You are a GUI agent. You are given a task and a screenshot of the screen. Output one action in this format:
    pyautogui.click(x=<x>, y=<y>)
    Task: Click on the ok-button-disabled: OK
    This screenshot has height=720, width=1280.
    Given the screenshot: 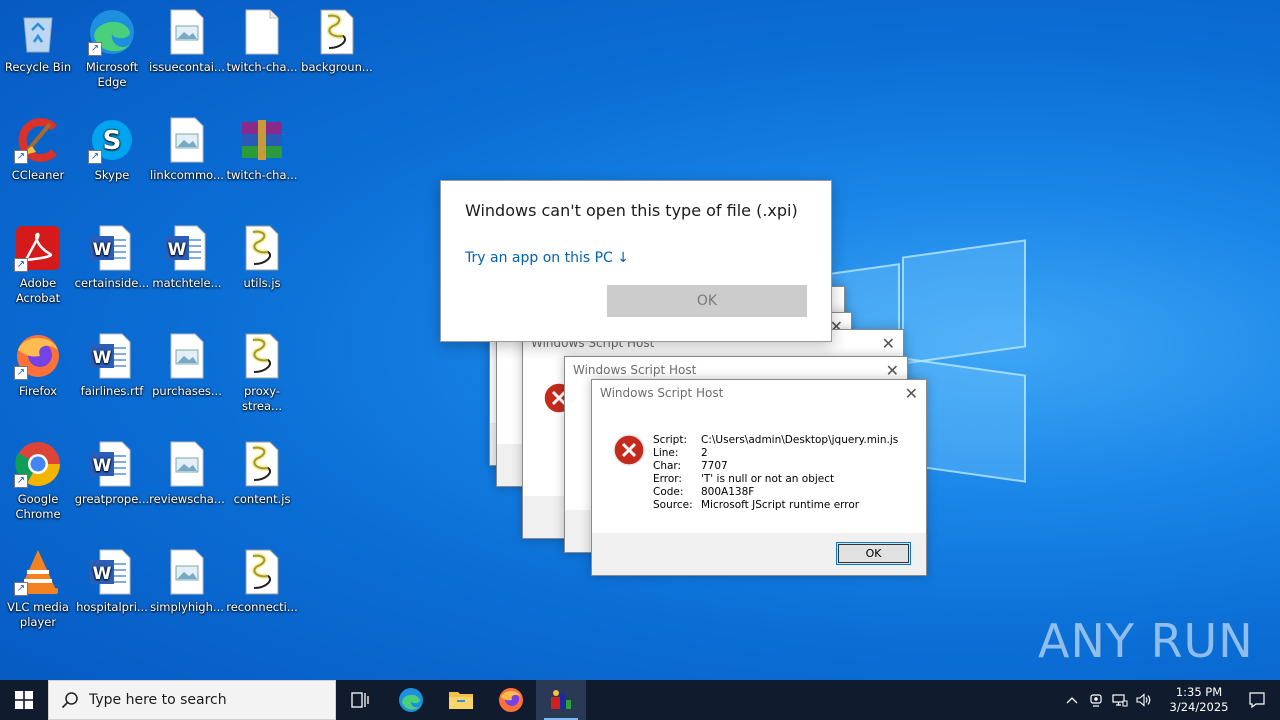 What is the action you would take?
    pyautogui.click(x=707, y=301)
    